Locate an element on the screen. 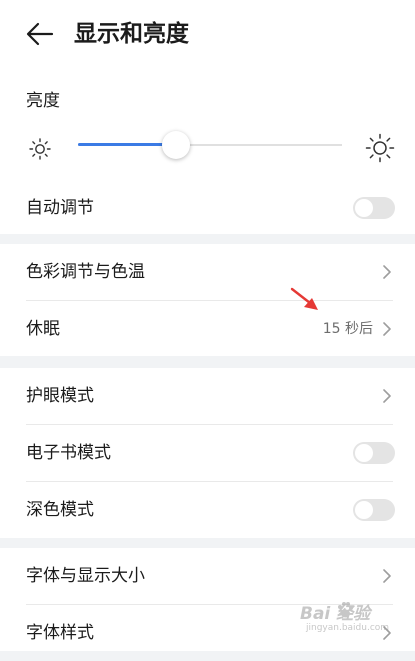  auto-adjust-row: 自动调节 is located at coordinates (207, 208).